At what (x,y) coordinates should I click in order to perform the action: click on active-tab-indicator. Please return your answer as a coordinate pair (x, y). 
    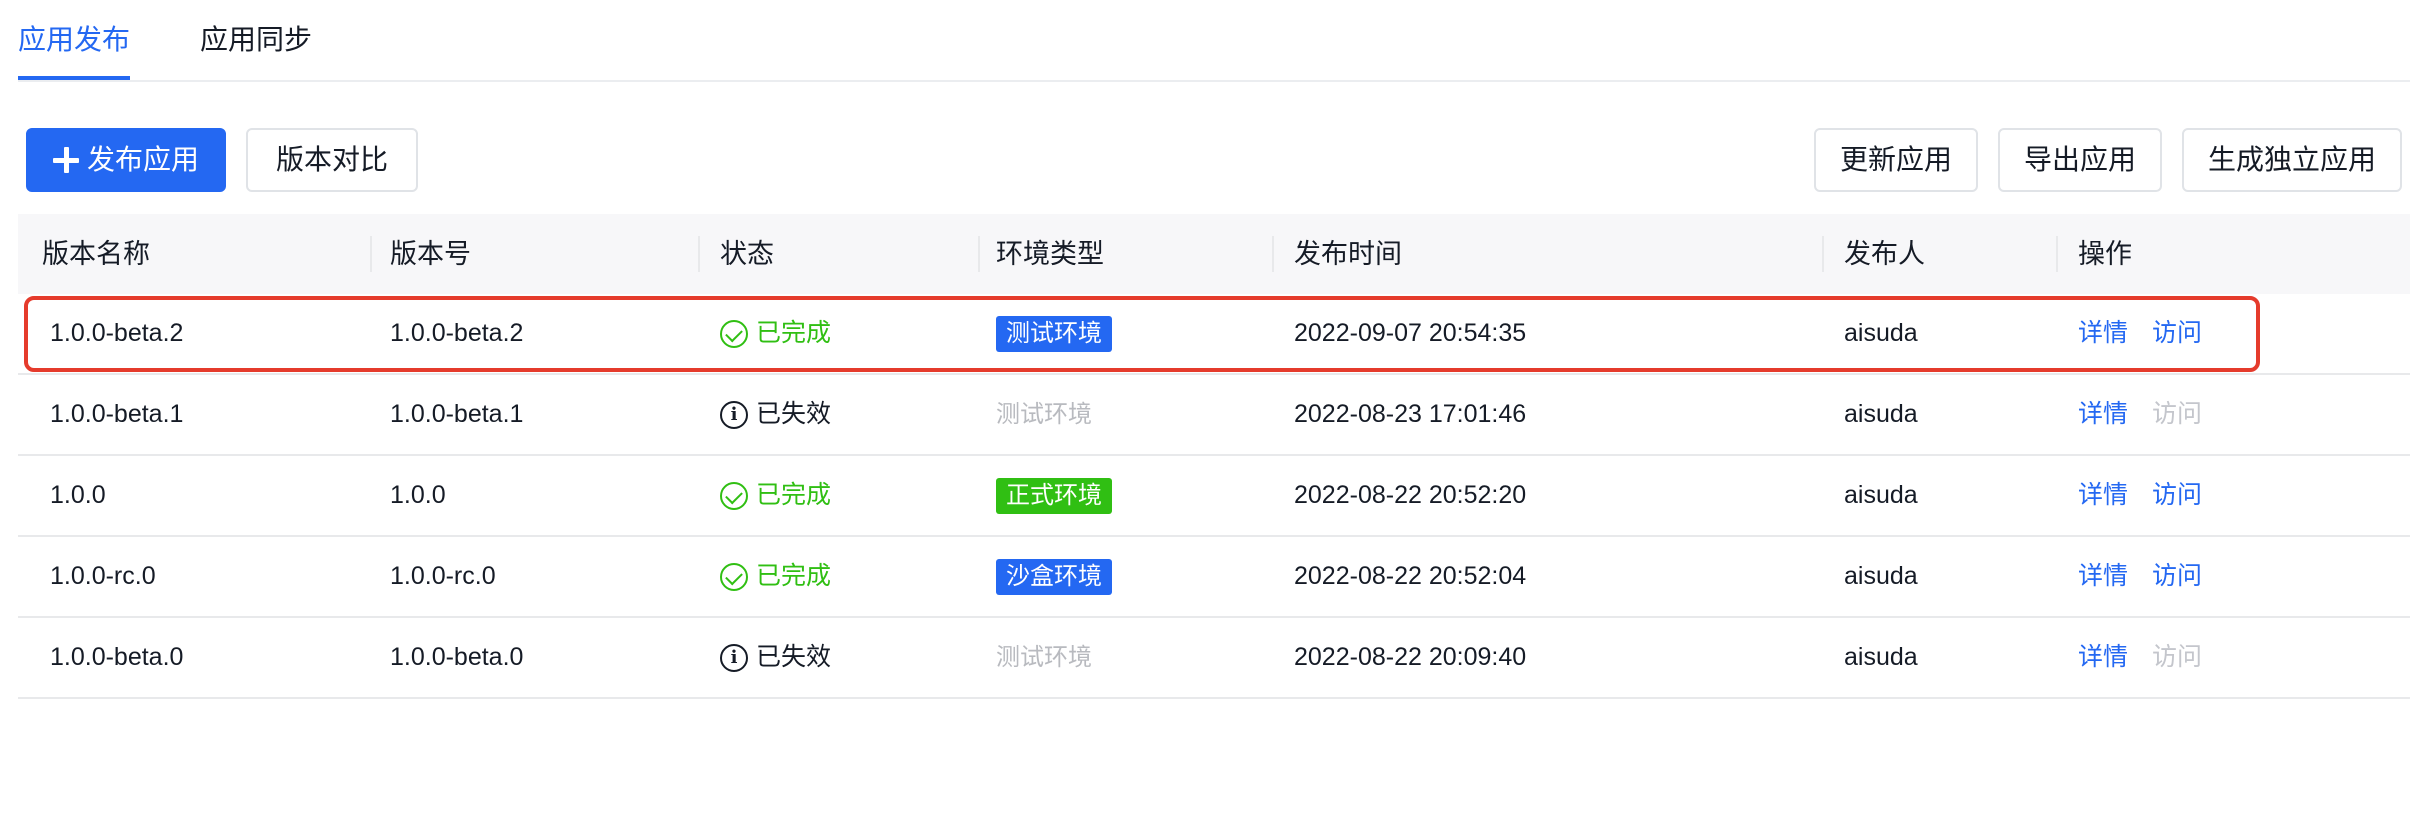
    Looking at the image, I should click on (74, 78).